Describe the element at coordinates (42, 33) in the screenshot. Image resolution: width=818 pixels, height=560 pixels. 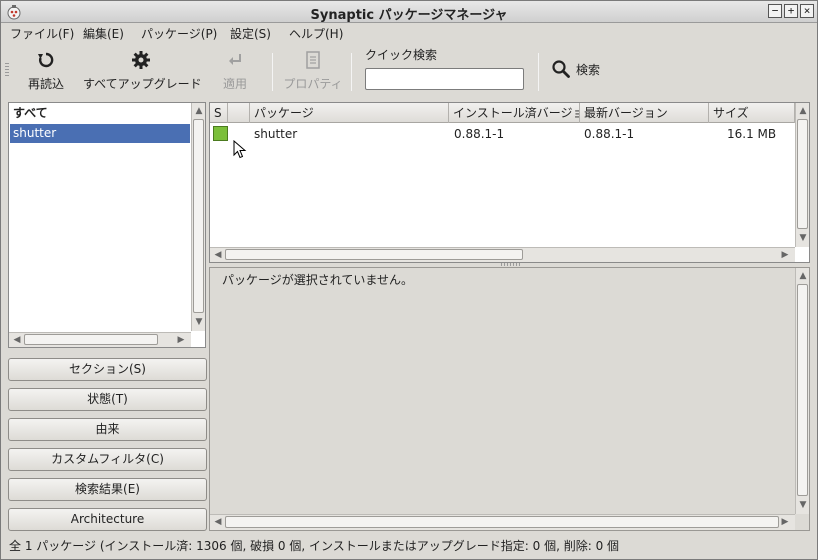
I see `menu-file: ファイル(F)` at that location.